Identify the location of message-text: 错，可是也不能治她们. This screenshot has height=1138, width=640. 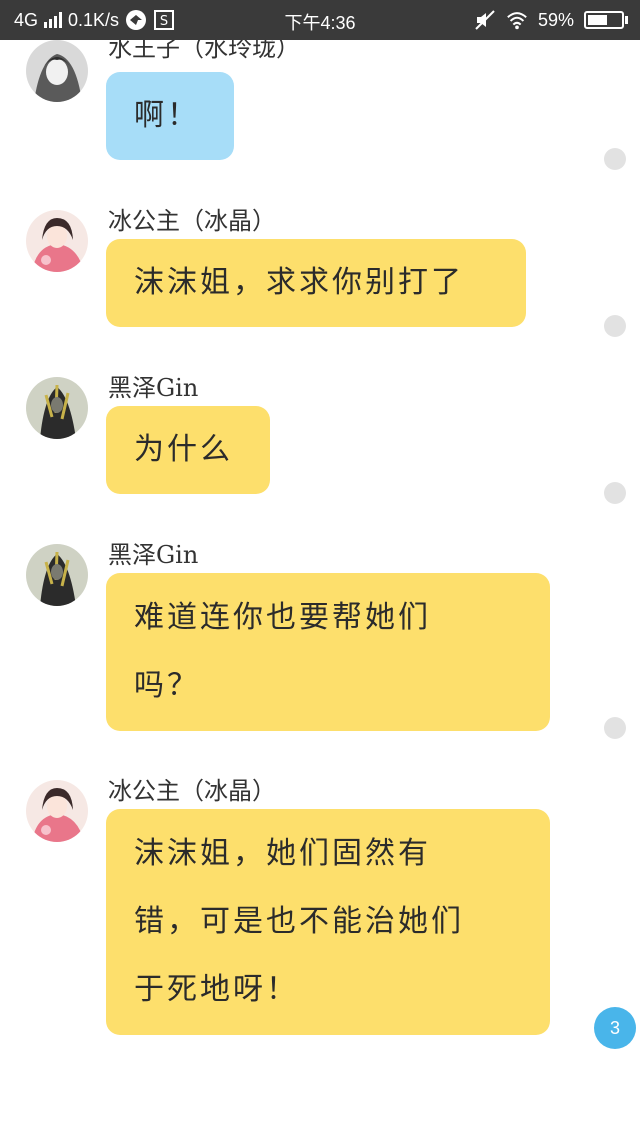
(299, 921).